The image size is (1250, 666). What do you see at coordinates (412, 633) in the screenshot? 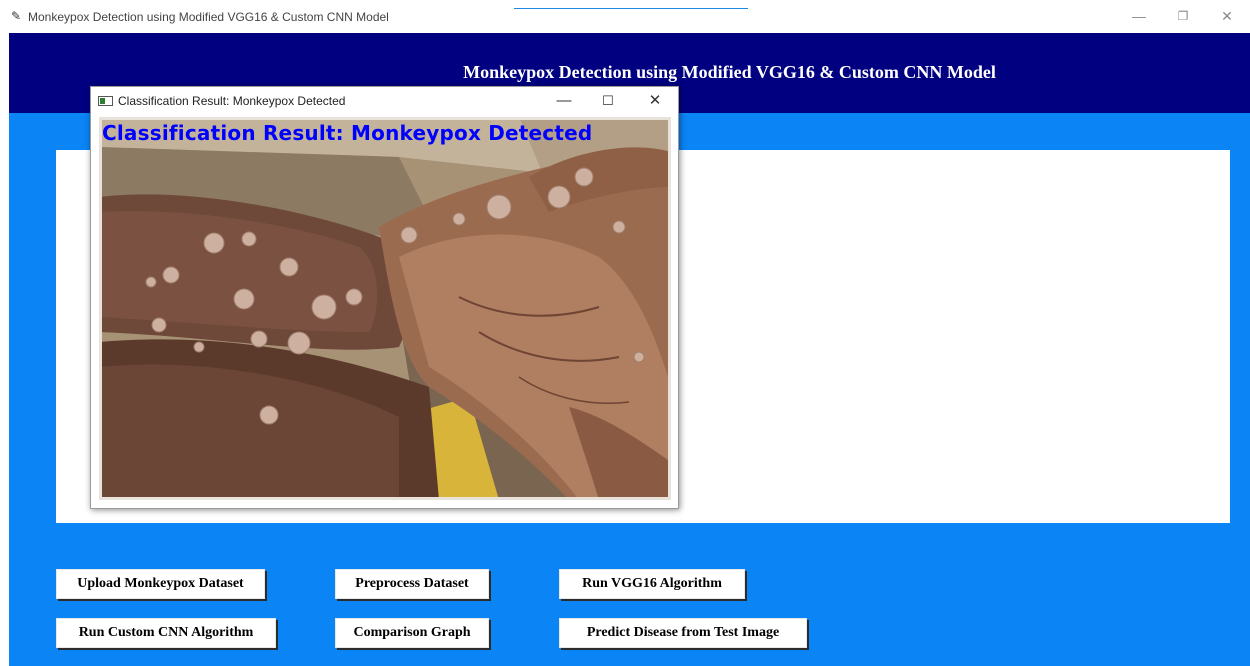
I see `comparison-graph-button: Comparison Graph` at bounding box center [412, 633].